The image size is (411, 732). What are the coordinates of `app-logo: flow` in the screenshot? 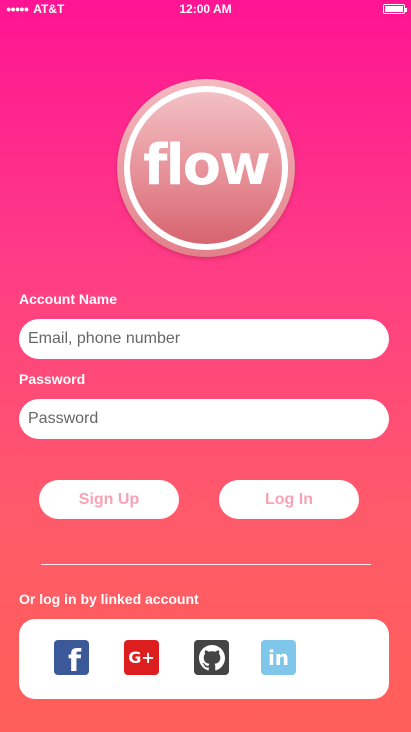 It's located at (206, 168).